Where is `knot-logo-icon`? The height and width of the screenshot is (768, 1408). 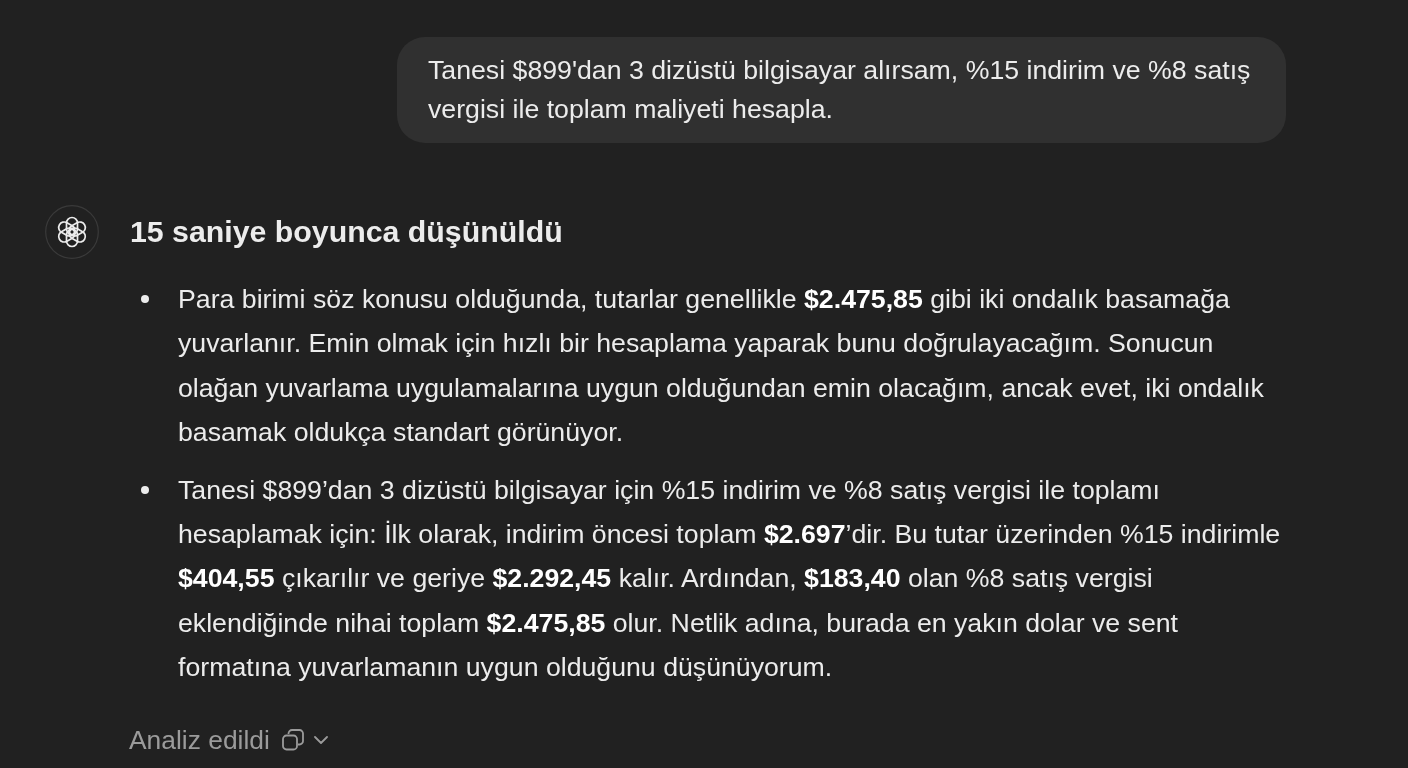 knot-logo-icon is located at coordinates (72, 232).